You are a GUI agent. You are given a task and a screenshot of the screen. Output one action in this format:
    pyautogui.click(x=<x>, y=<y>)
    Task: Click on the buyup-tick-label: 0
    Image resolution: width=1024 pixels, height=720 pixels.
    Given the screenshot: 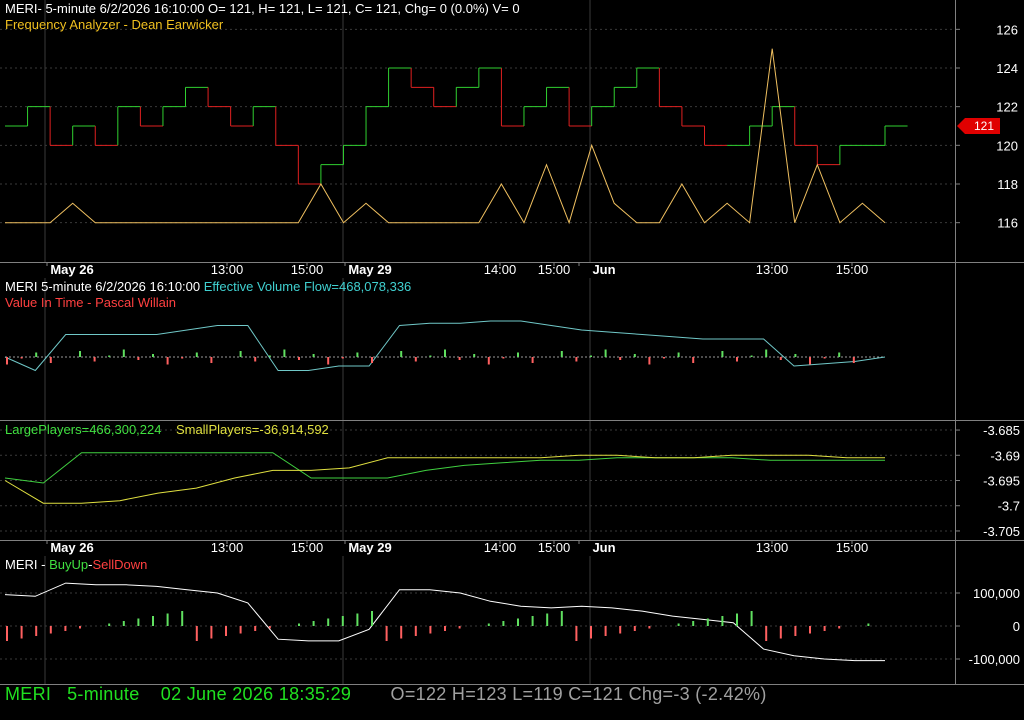 What is the action you would take?
    pyautogui.click(x=1016, y=626)
    